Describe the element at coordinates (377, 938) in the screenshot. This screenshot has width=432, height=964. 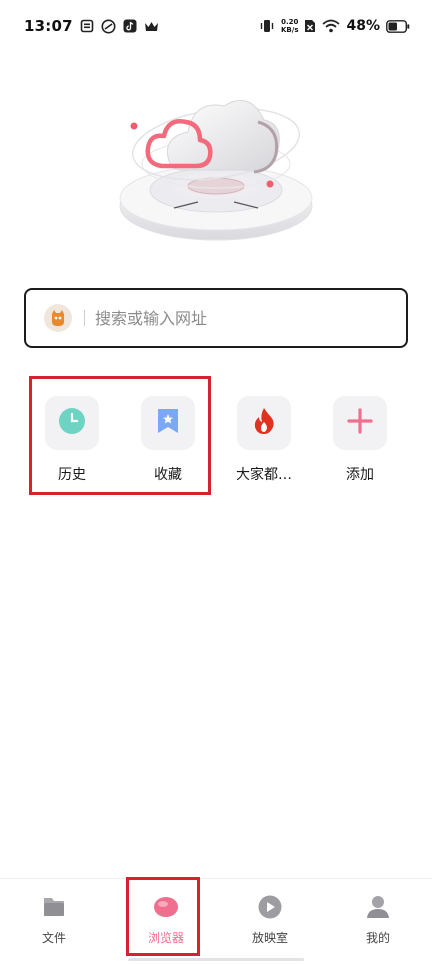
I see `nav-label-profile: 我的` at that location.